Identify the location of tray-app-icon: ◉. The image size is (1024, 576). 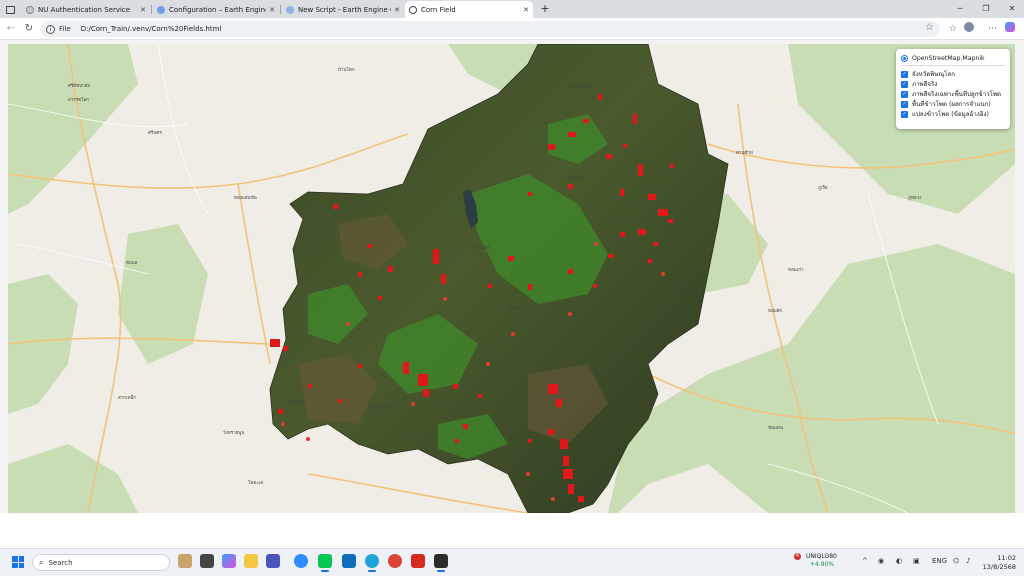
(881, 561).